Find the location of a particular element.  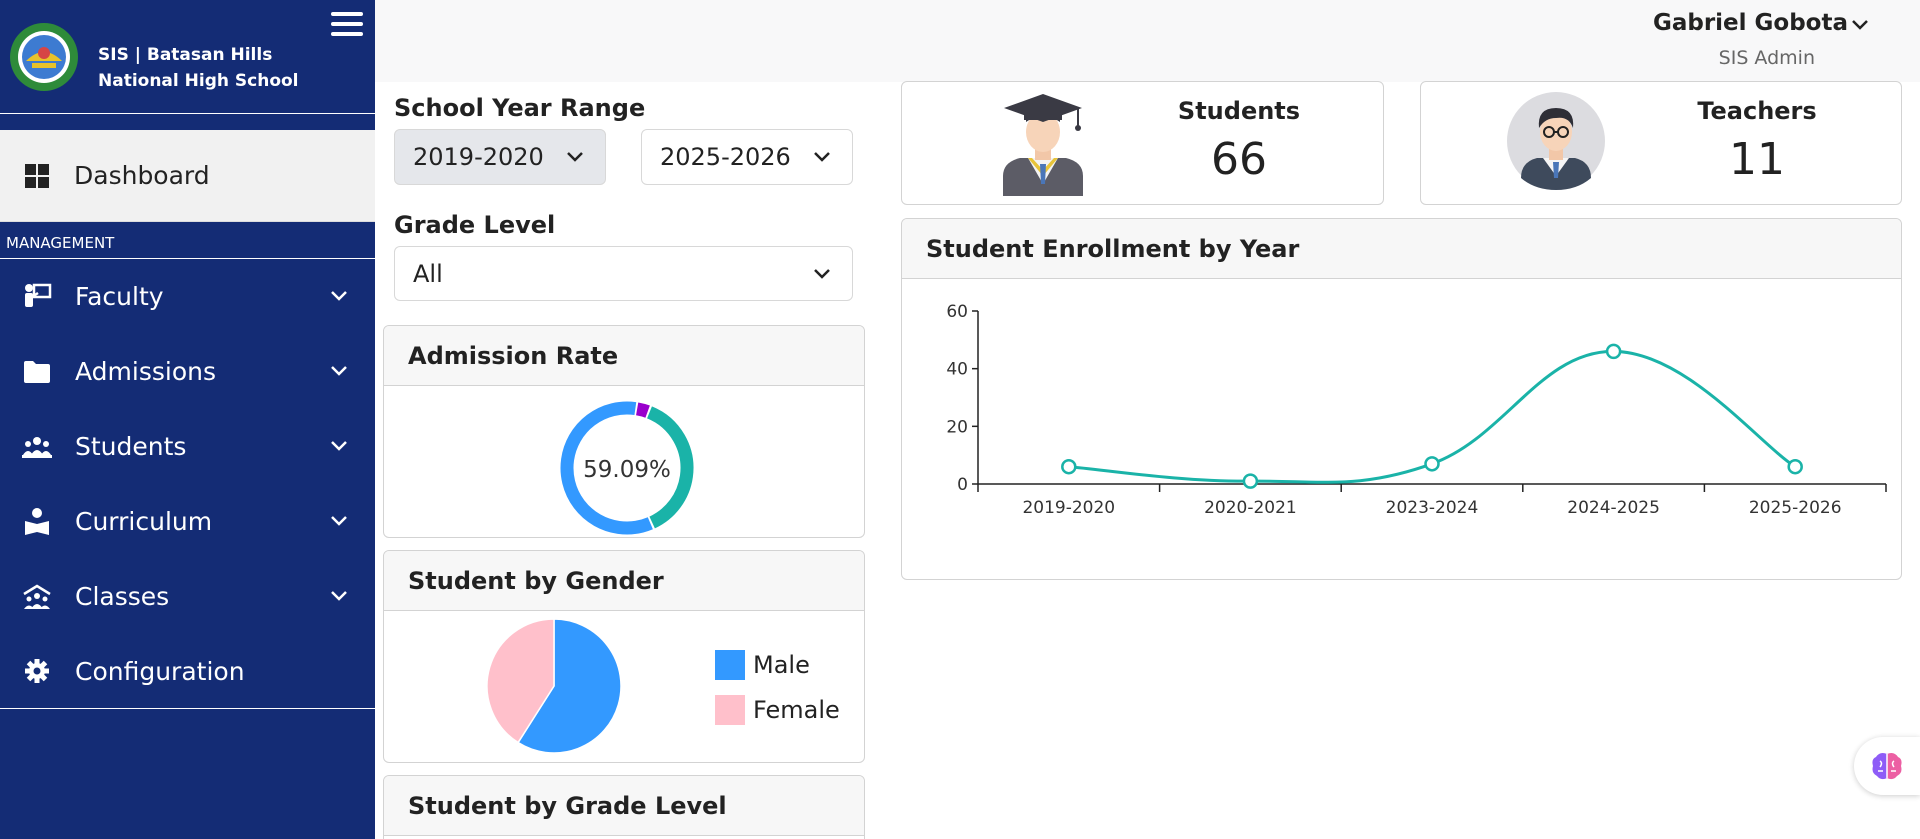

reader-icon is located at coordinates (37, 521).